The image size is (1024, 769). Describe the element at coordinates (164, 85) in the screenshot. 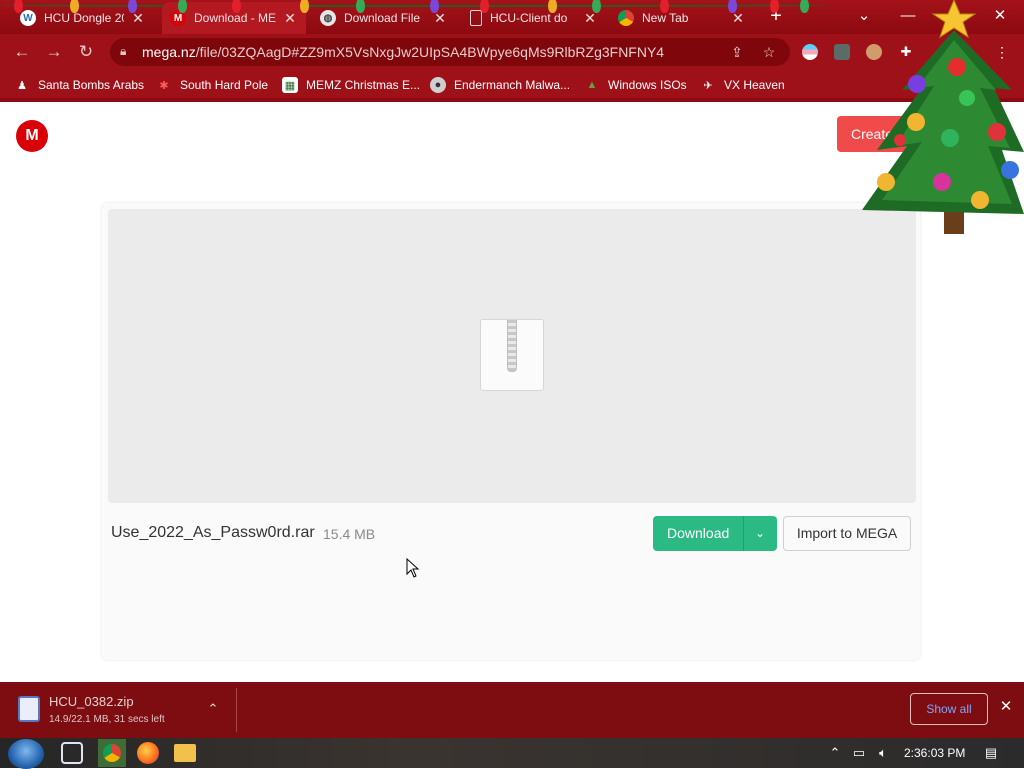

I see `snowflake-icon: ✱` at that location.